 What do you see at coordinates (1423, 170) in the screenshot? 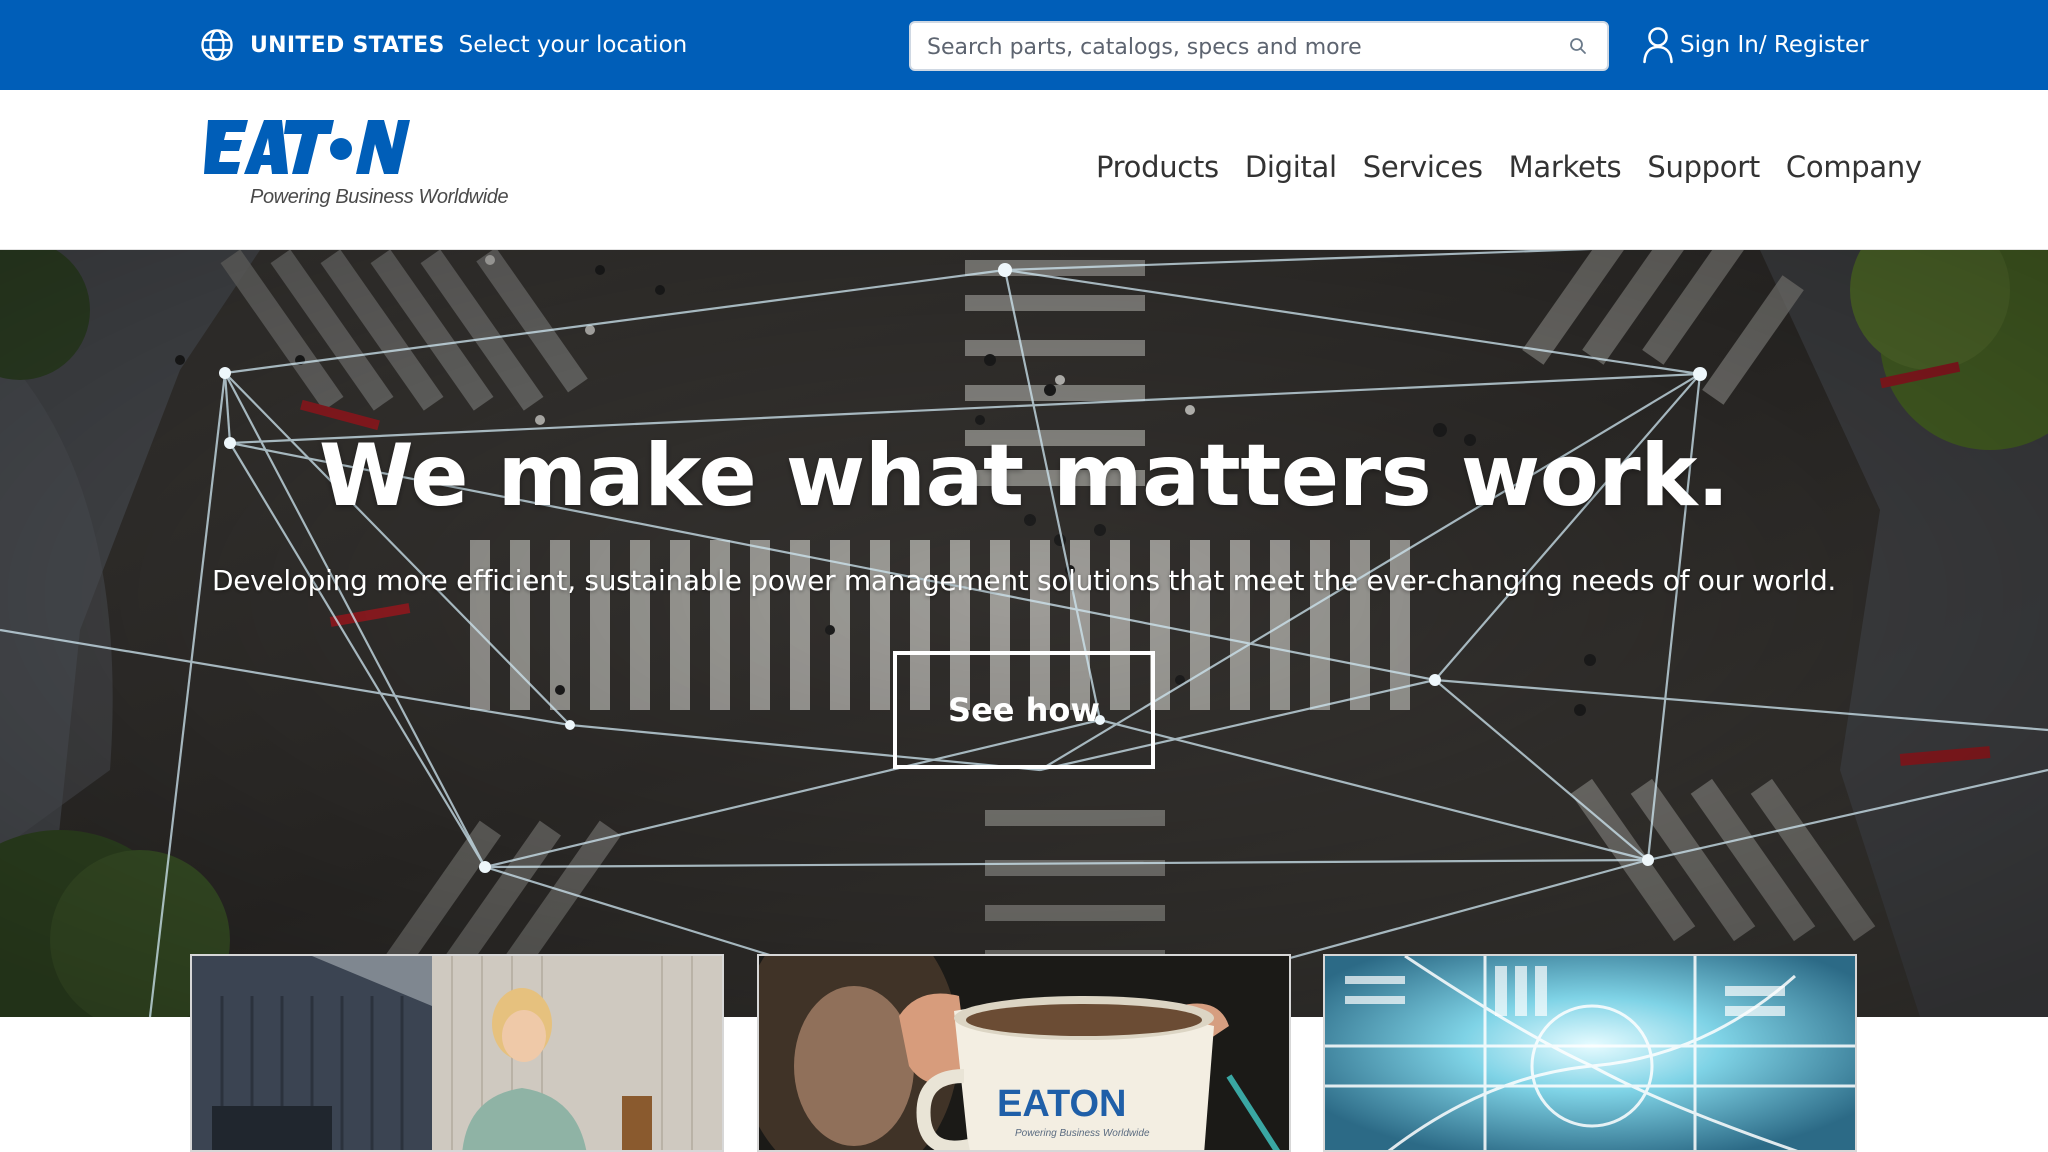
I see `nav-services: Services` at bounding box center [1423, 170].